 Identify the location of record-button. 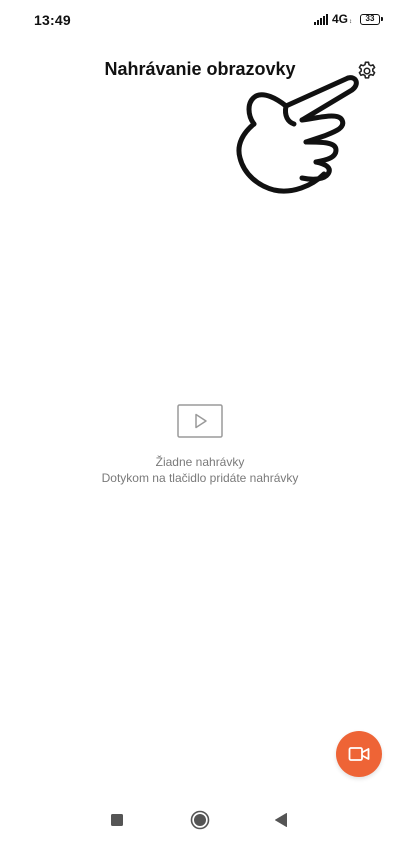
(359, 754).